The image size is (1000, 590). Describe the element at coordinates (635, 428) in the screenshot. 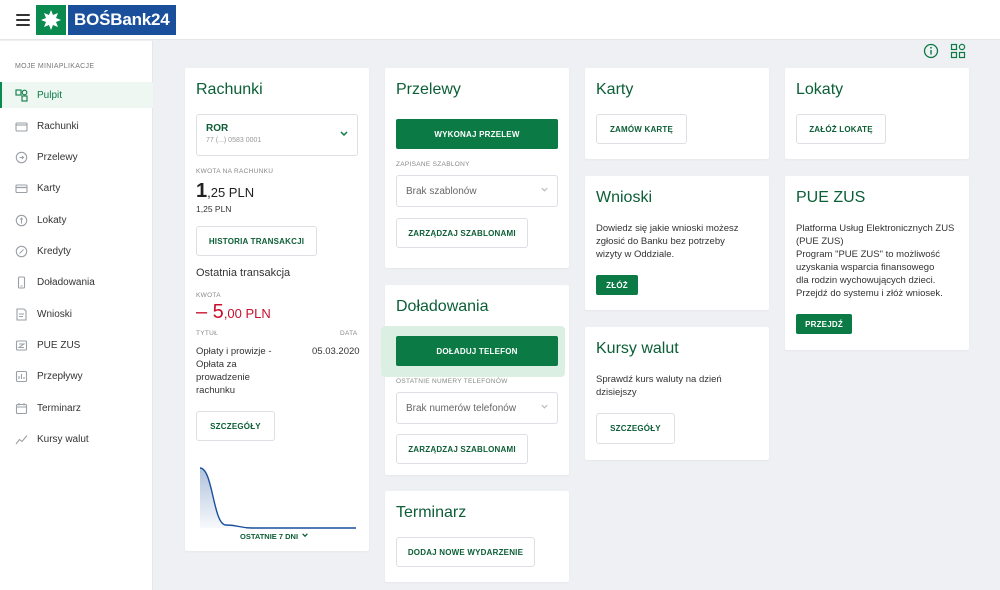

I see `exchange-rates-details-button: SZCZEGÓŁY` at that location.